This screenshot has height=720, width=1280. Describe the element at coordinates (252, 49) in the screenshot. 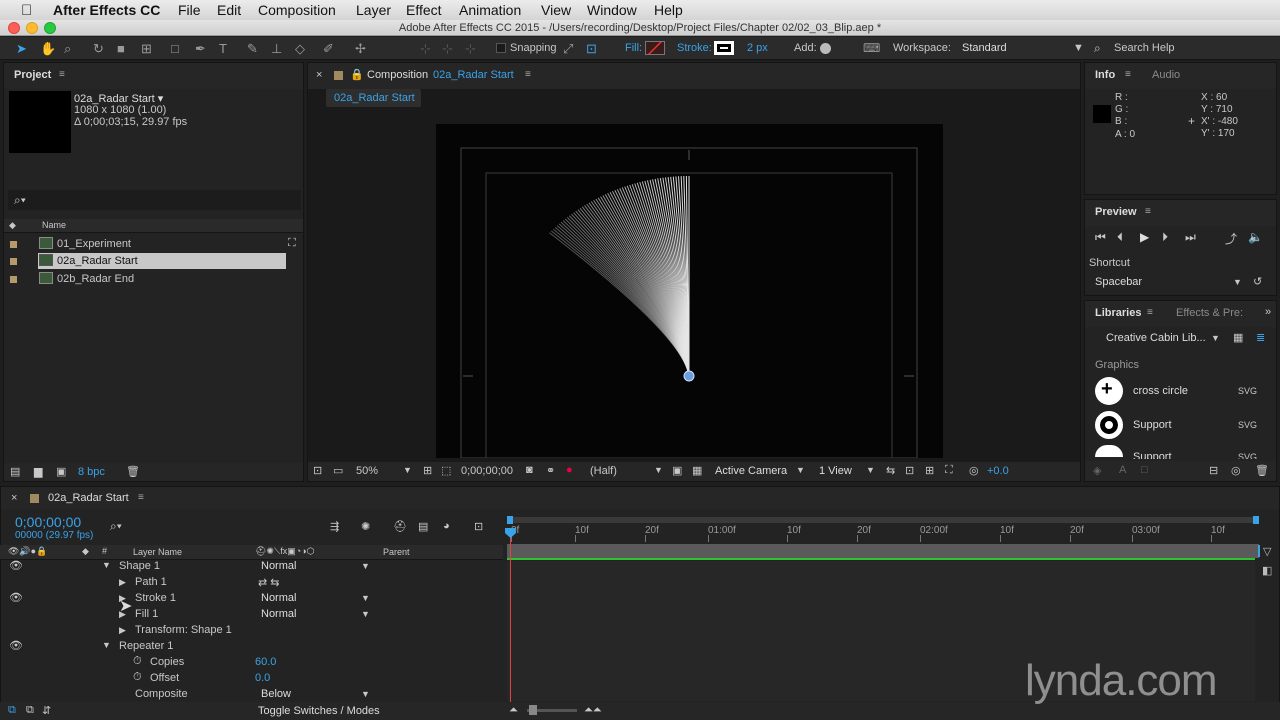

I see `brush-tool-icon: ✎` at that location.